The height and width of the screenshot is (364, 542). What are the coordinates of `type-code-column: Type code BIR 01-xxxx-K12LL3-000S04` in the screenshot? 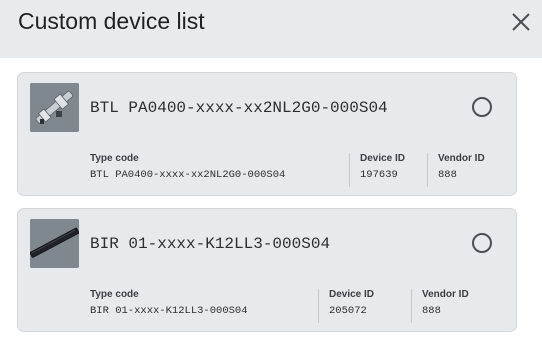 It's located at (169, 306).